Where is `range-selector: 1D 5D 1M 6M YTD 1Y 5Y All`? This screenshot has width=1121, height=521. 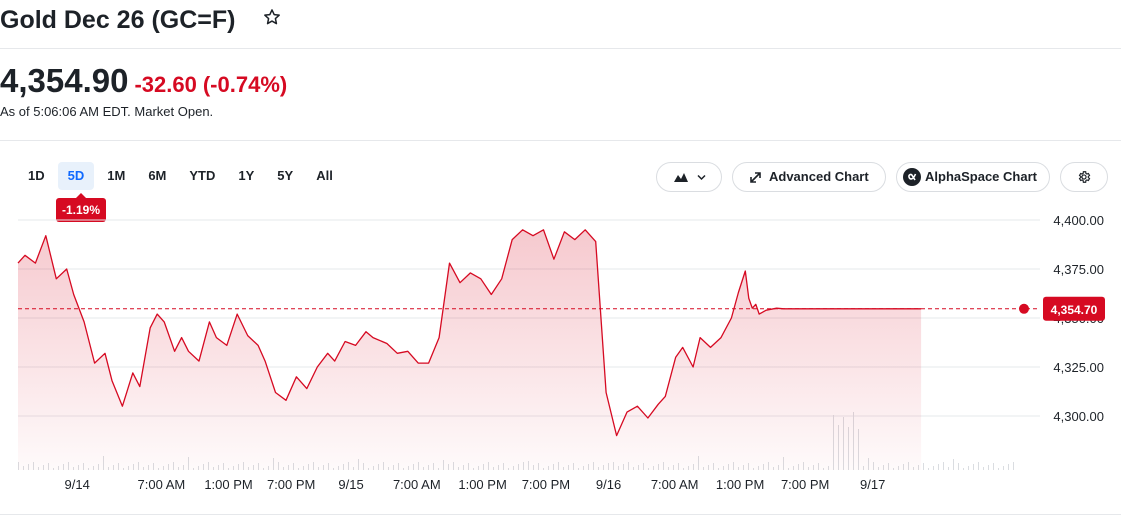 range-selector: 1D 5D 1M 6M YTD 1Y 5Y All is located at coordinates (182, 176).